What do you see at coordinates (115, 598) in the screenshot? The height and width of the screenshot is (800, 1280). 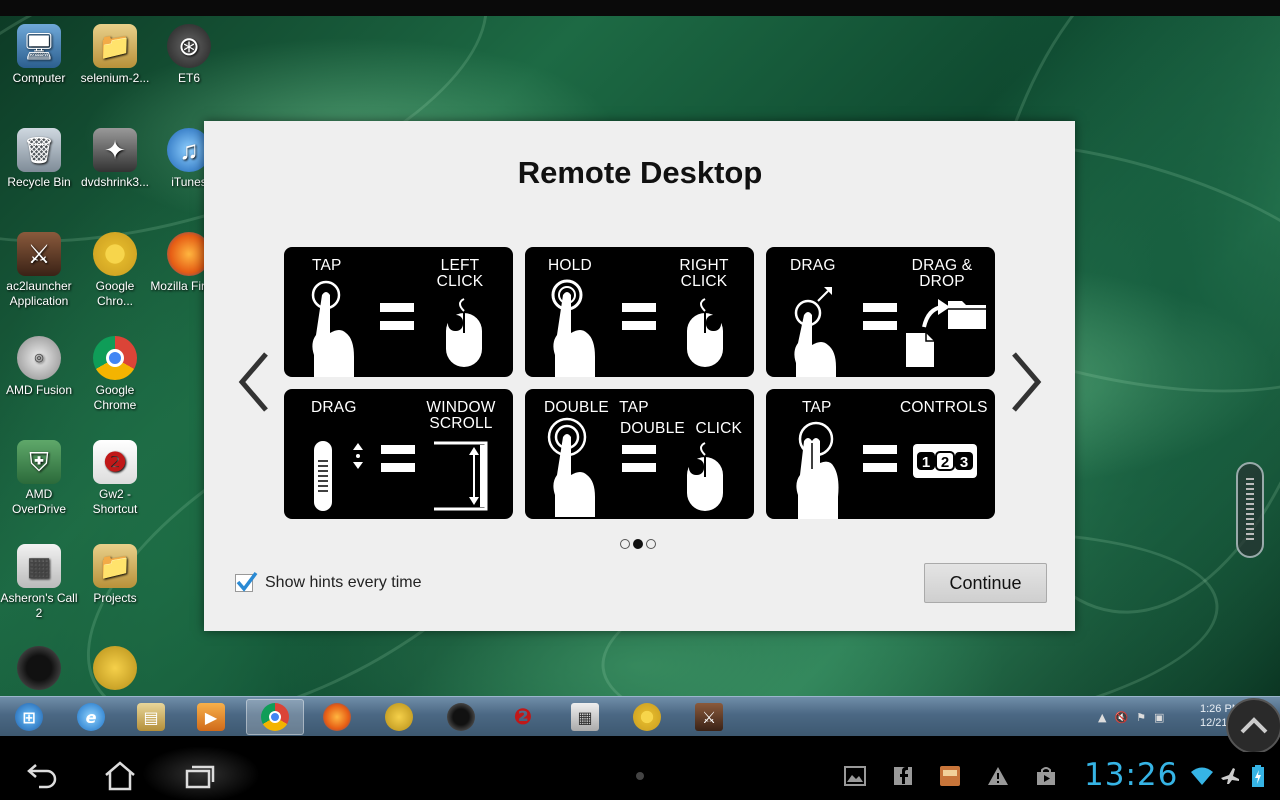 I see `desktop-icon-label: Projects` at bounding box center [115, 598].